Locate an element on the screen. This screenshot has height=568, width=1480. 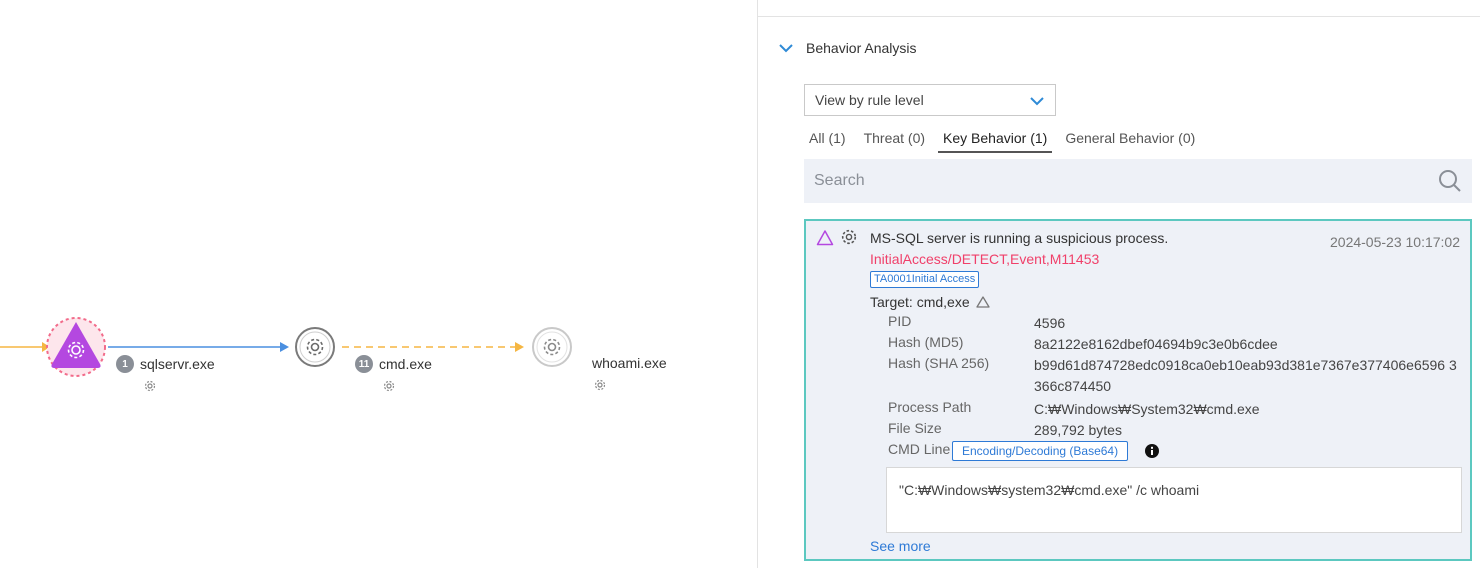
edge-sqlservr-cmd-arrow is located at coordinates (284, 347).